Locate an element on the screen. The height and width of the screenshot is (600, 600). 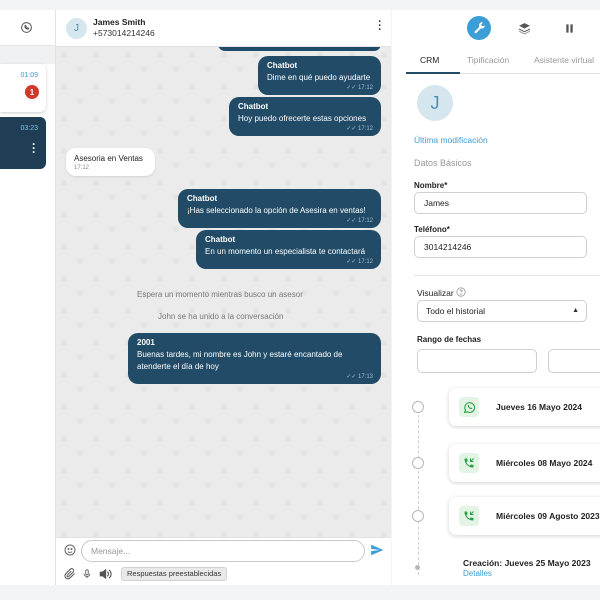
more-options-icon: · · · is located at coordinates (34, 148).